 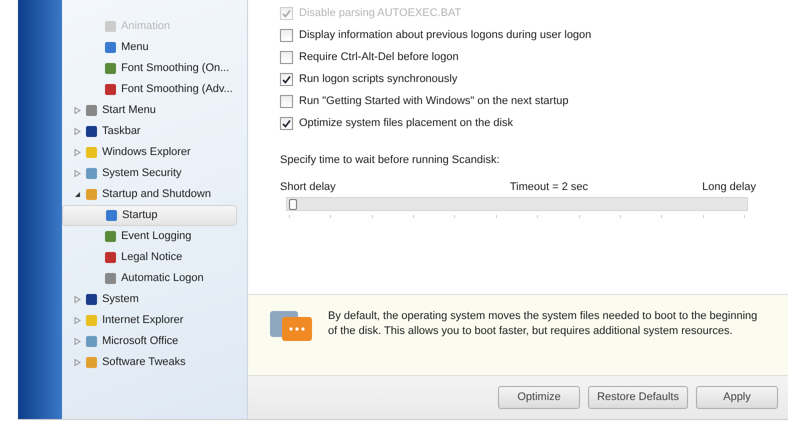 What do you see at coordinates (433, 101) in the screenshot?
I see `checkbox-label: Run "Getting Started with Windows" on the next startup` at bounding box center [433, 101].